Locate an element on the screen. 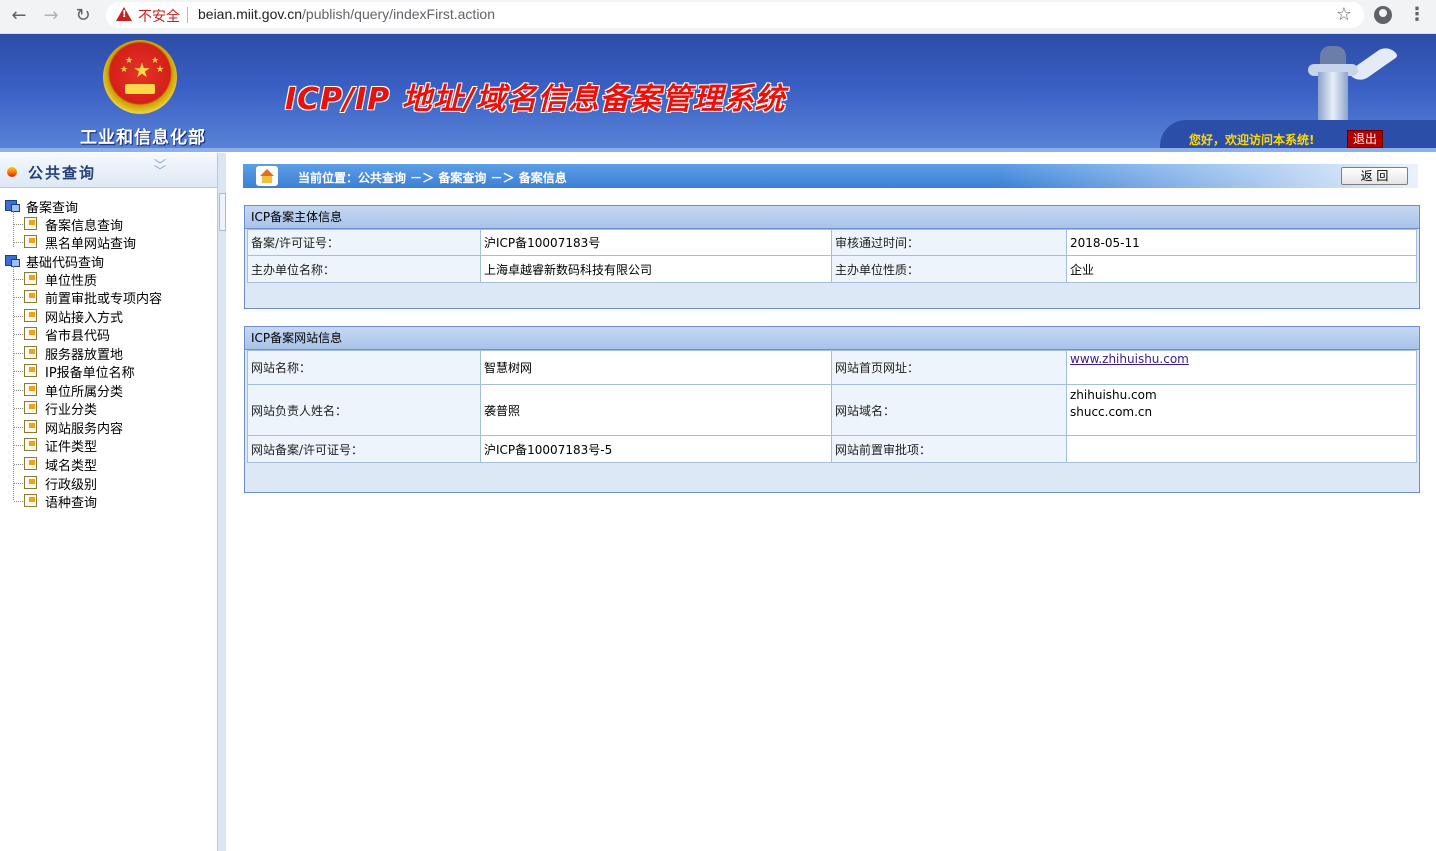 Image resolution: width=1436 pixels, height=851 pixels. tree-group-label: 备案查询 is located at coordinates (52, 208).